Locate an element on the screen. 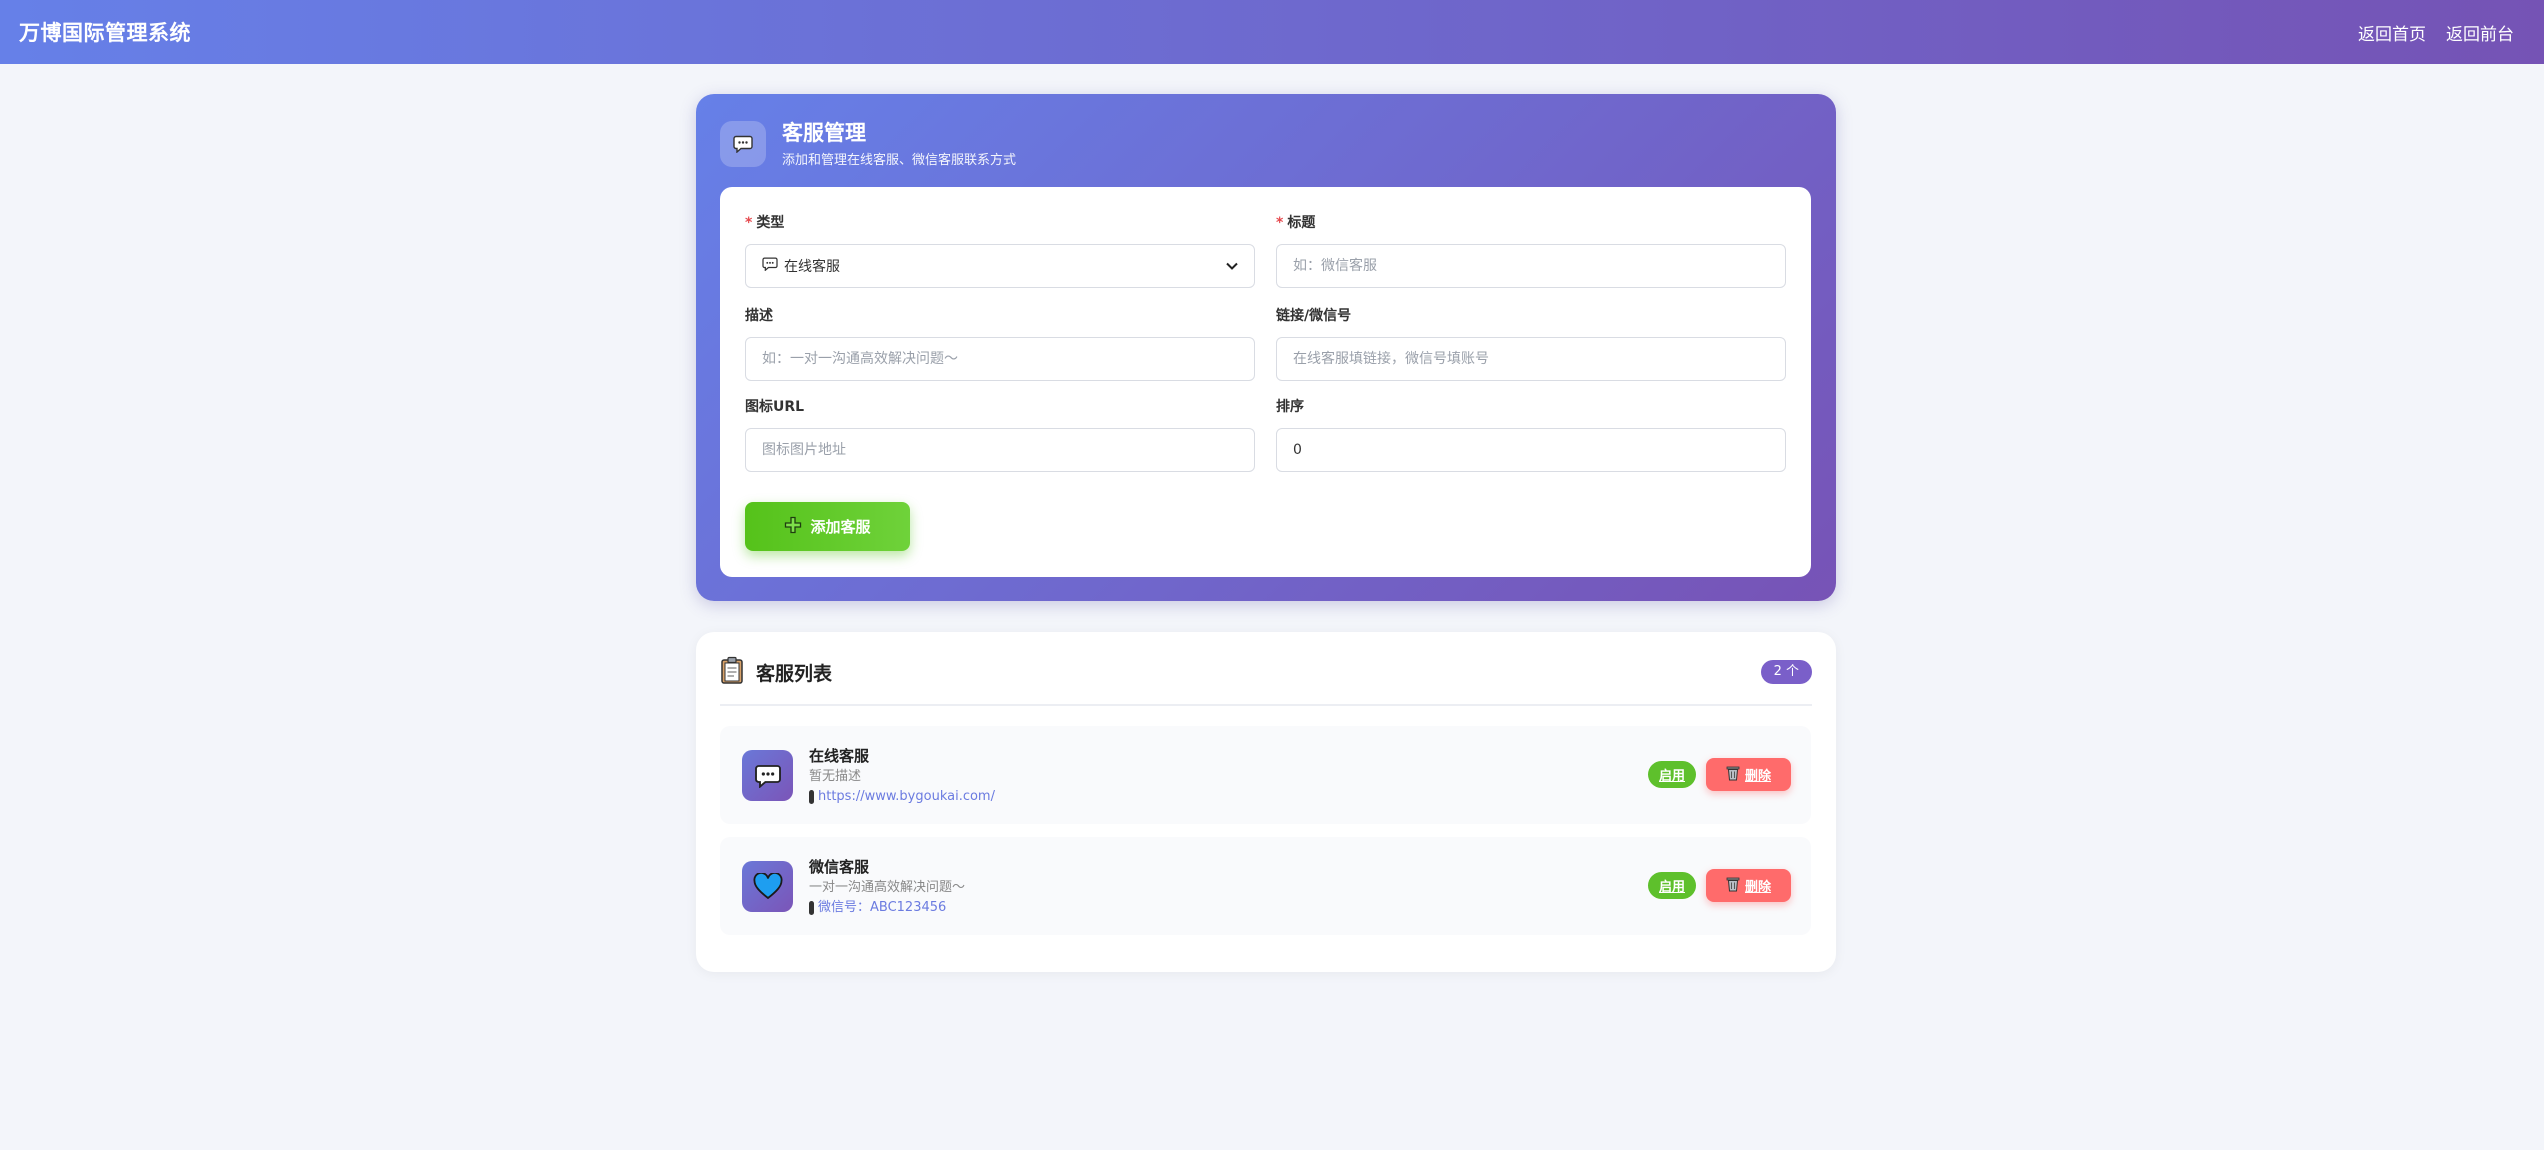 This screenshot has height=1150, width=2544. title-field: * 标题 is located at coordinates (1531, 251).